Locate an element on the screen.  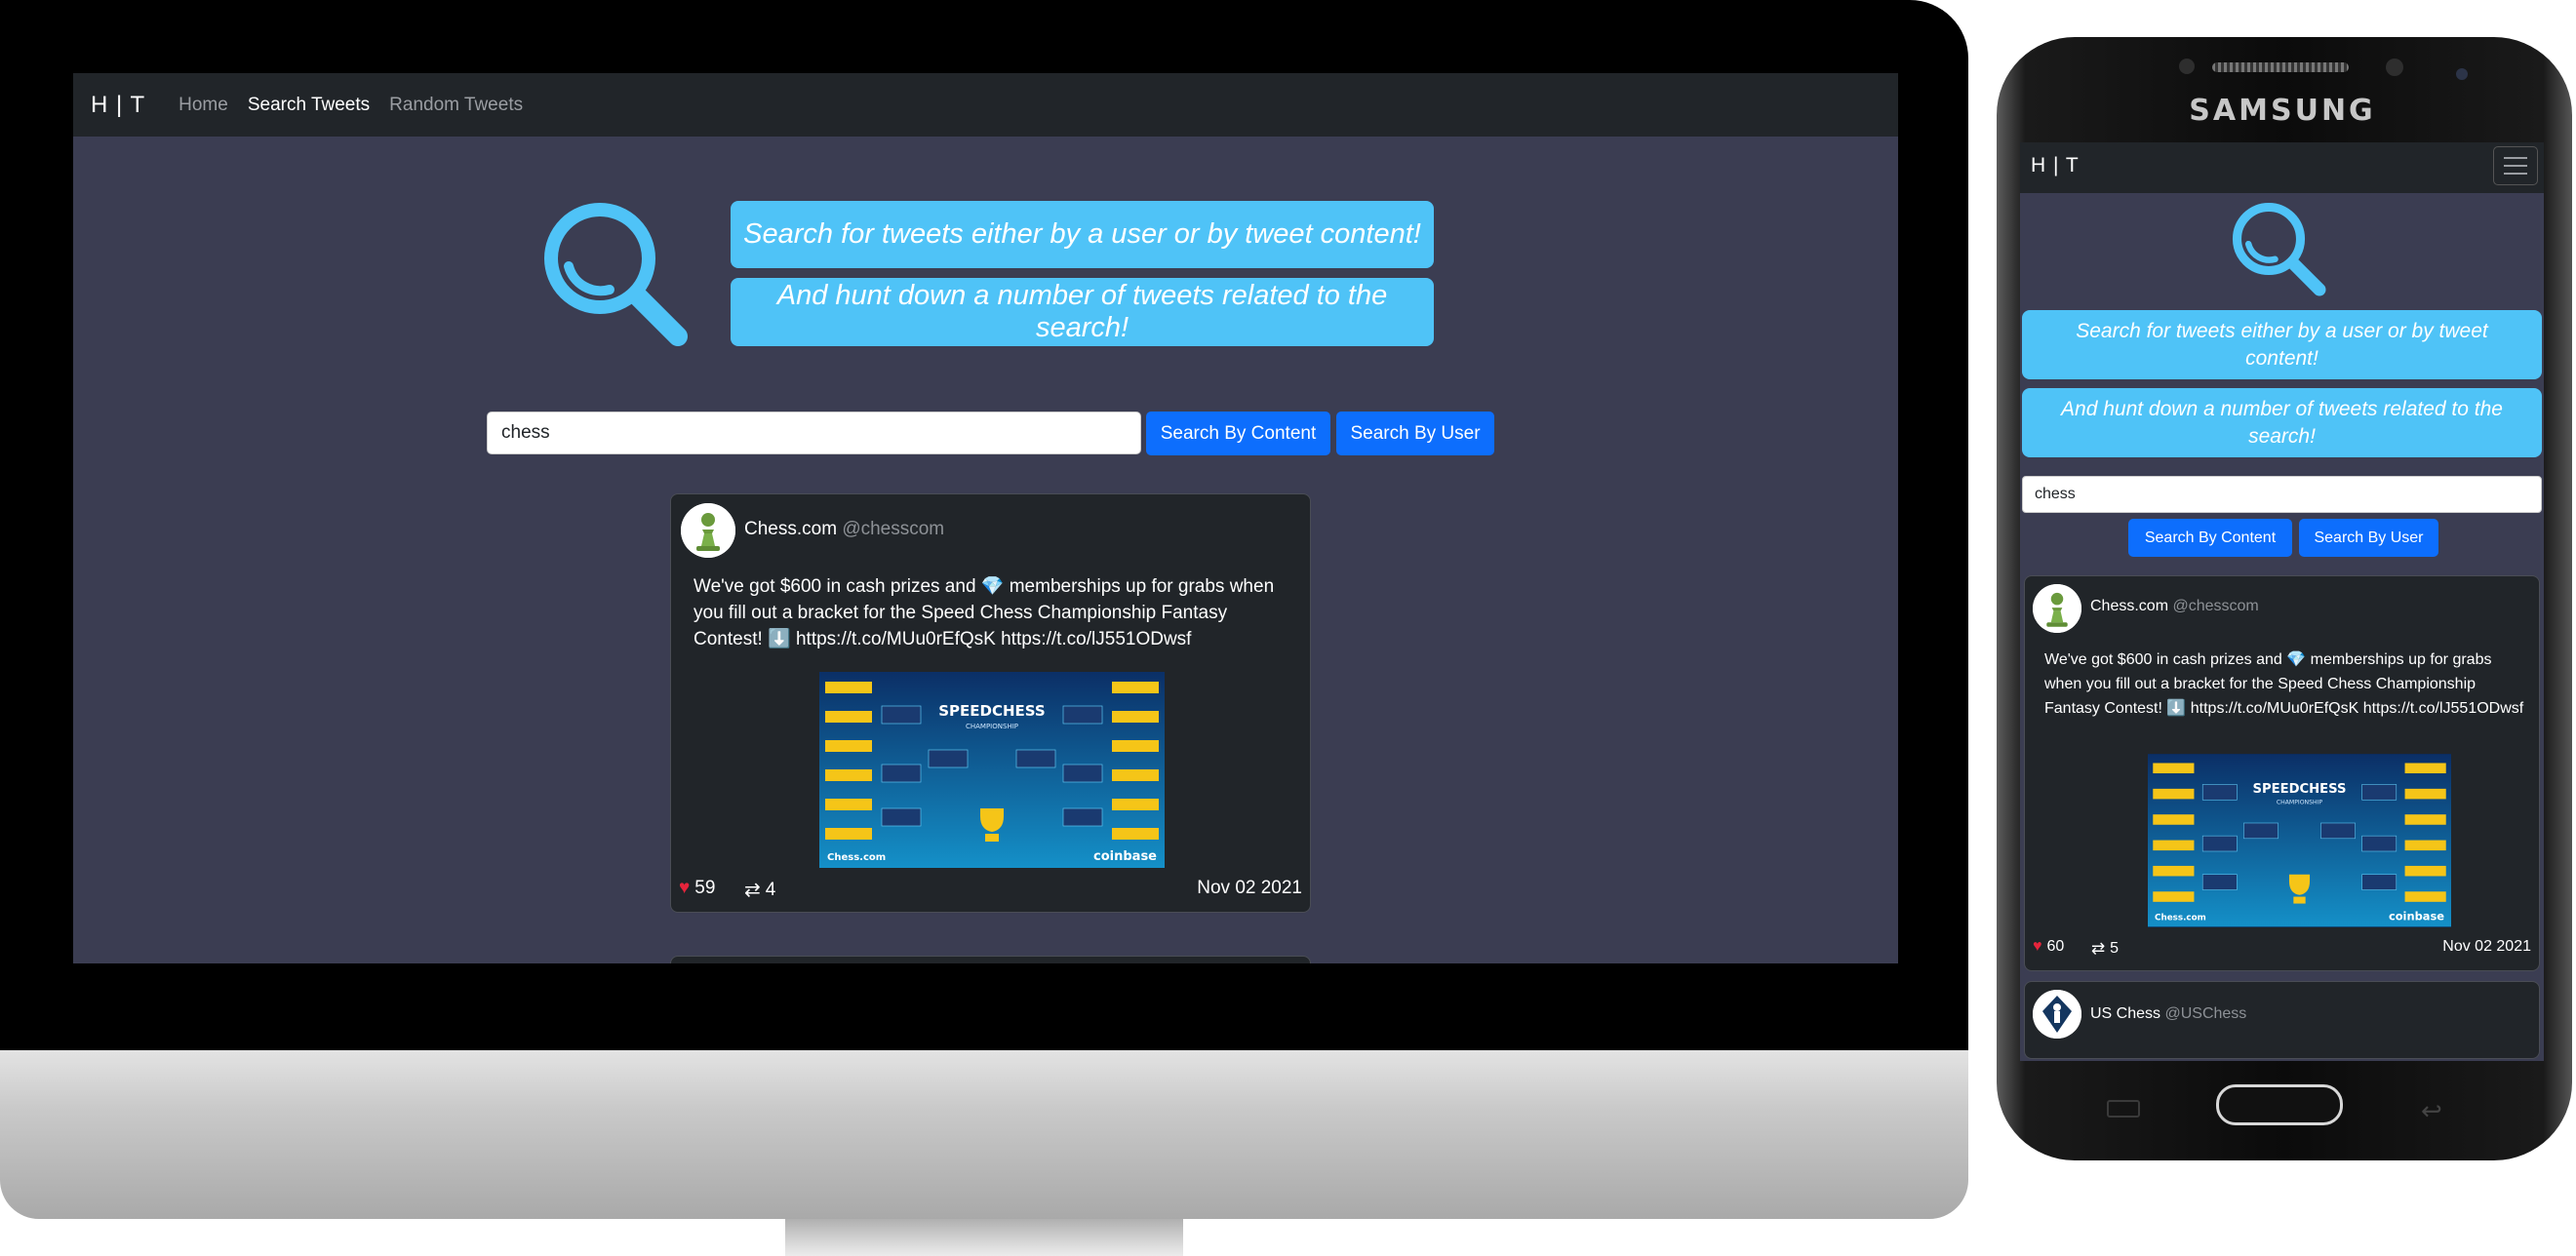
like-count: ♥ 60 is located at coordinates (2048, 947).